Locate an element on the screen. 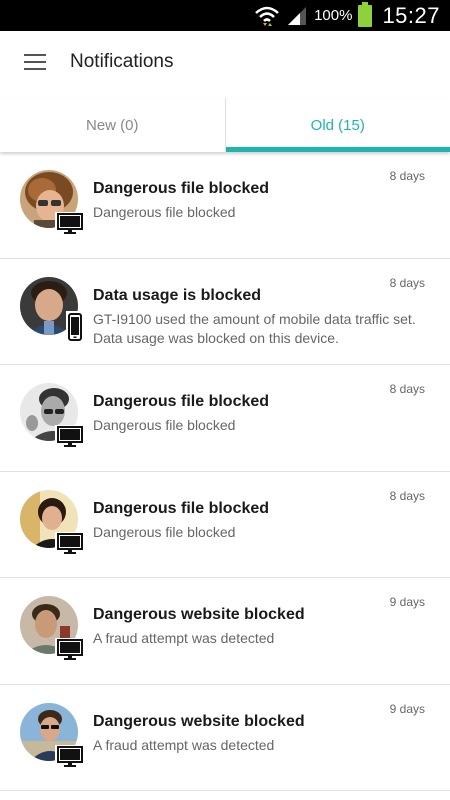 This screenshot has height=800, width=450. notification-title: Data usage is blocked is located at coordinates (177, 295).